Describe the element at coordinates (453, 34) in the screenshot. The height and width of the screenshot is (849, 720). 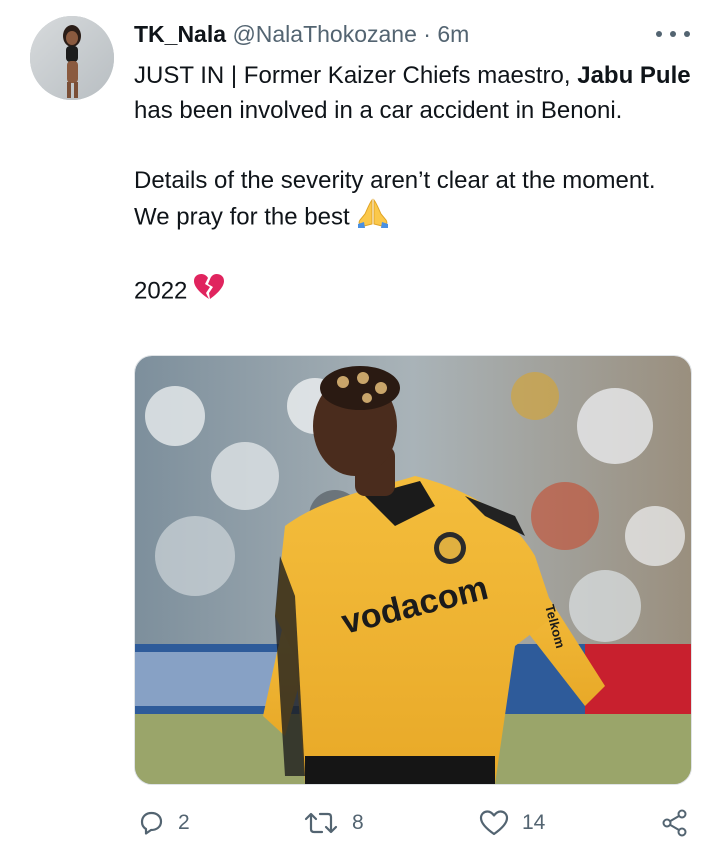
I see `timestamp: 6m` at that location.